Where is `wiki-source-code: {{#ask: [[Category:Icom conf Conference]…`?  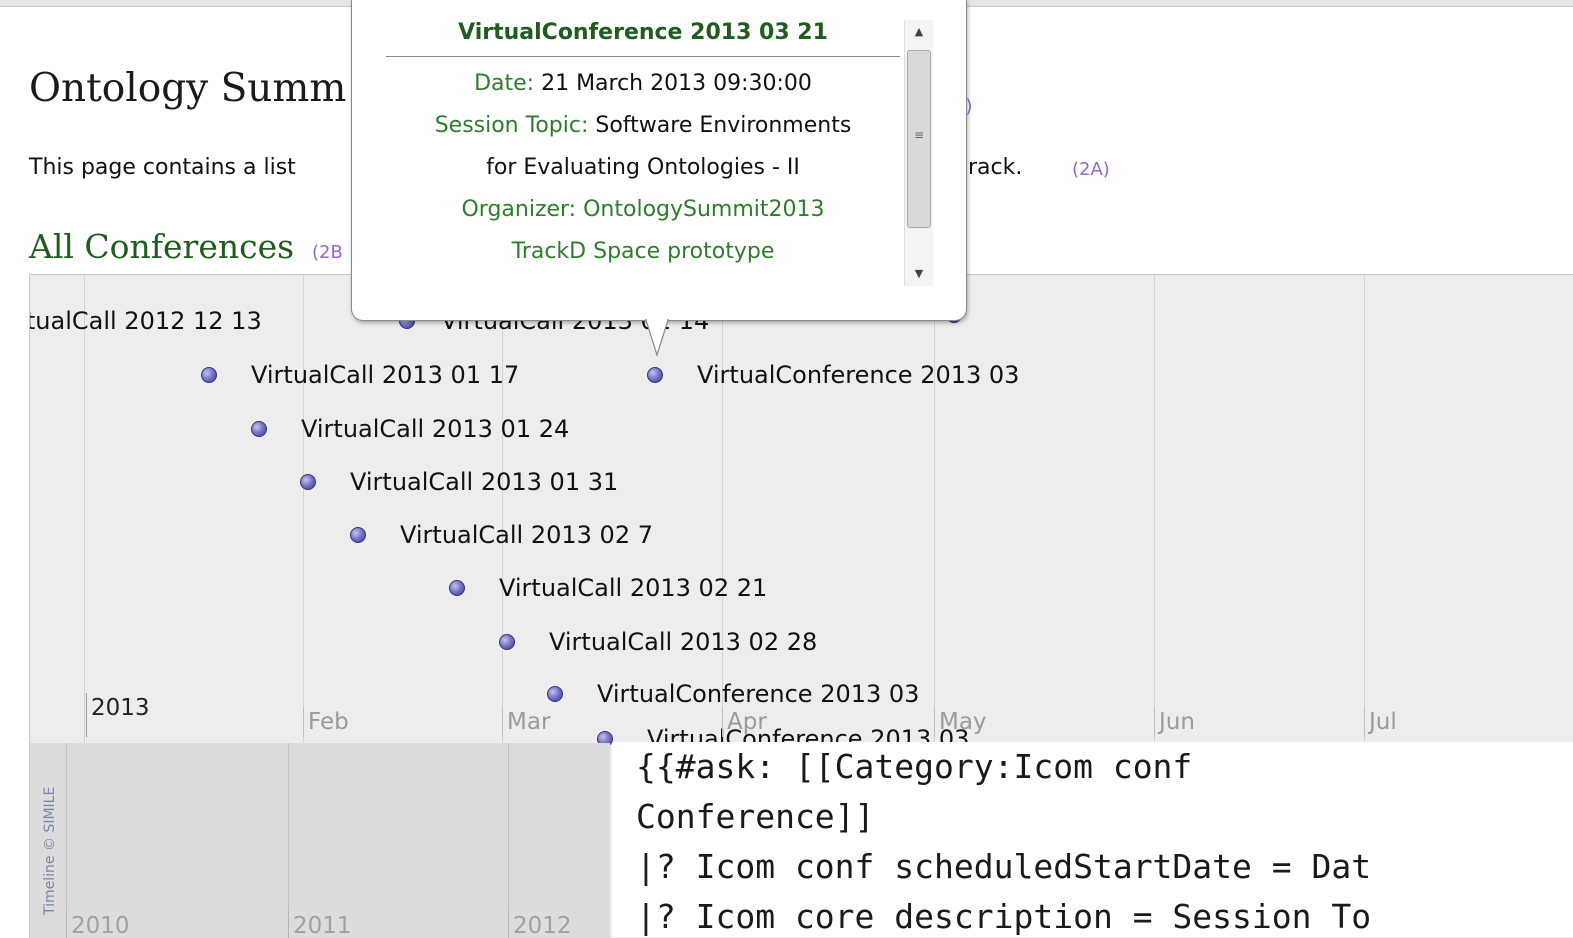 wiki-source-code: {{#ask: [[Category:Icom conf Conference]… is located at coordinates (1092, 839).